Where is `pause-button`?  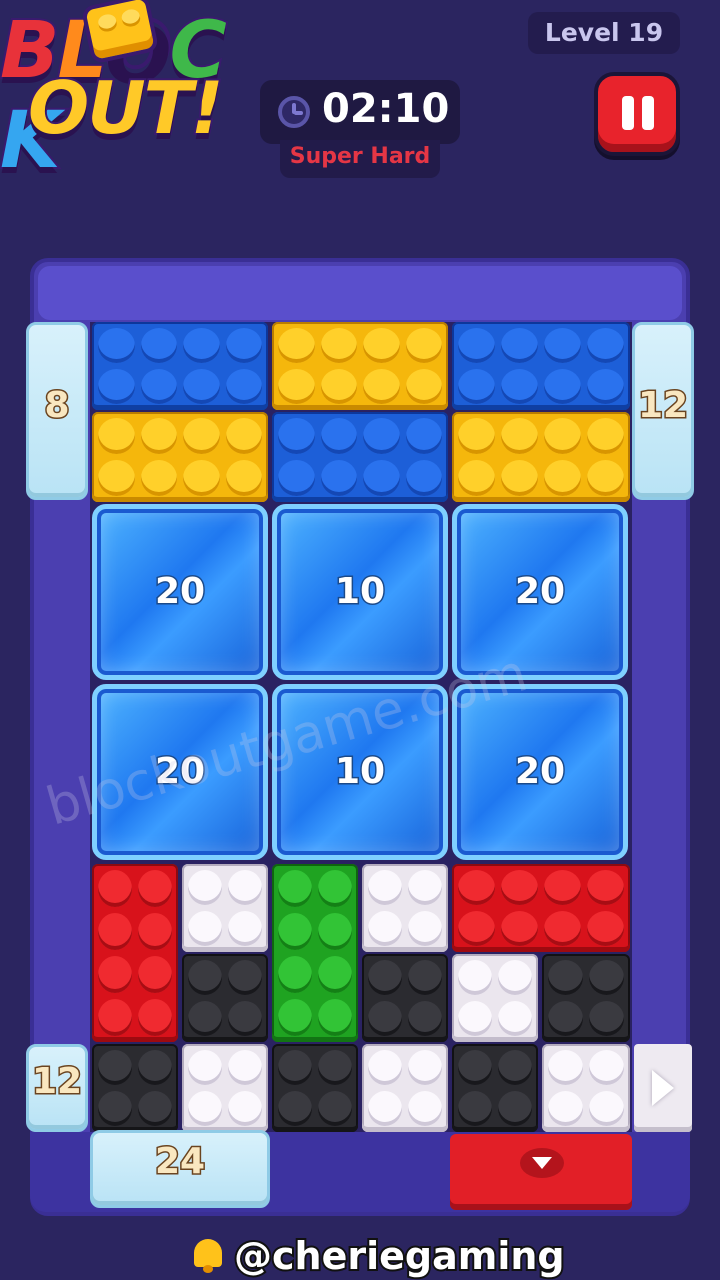 pause-button is located at coordinates (637, 114).